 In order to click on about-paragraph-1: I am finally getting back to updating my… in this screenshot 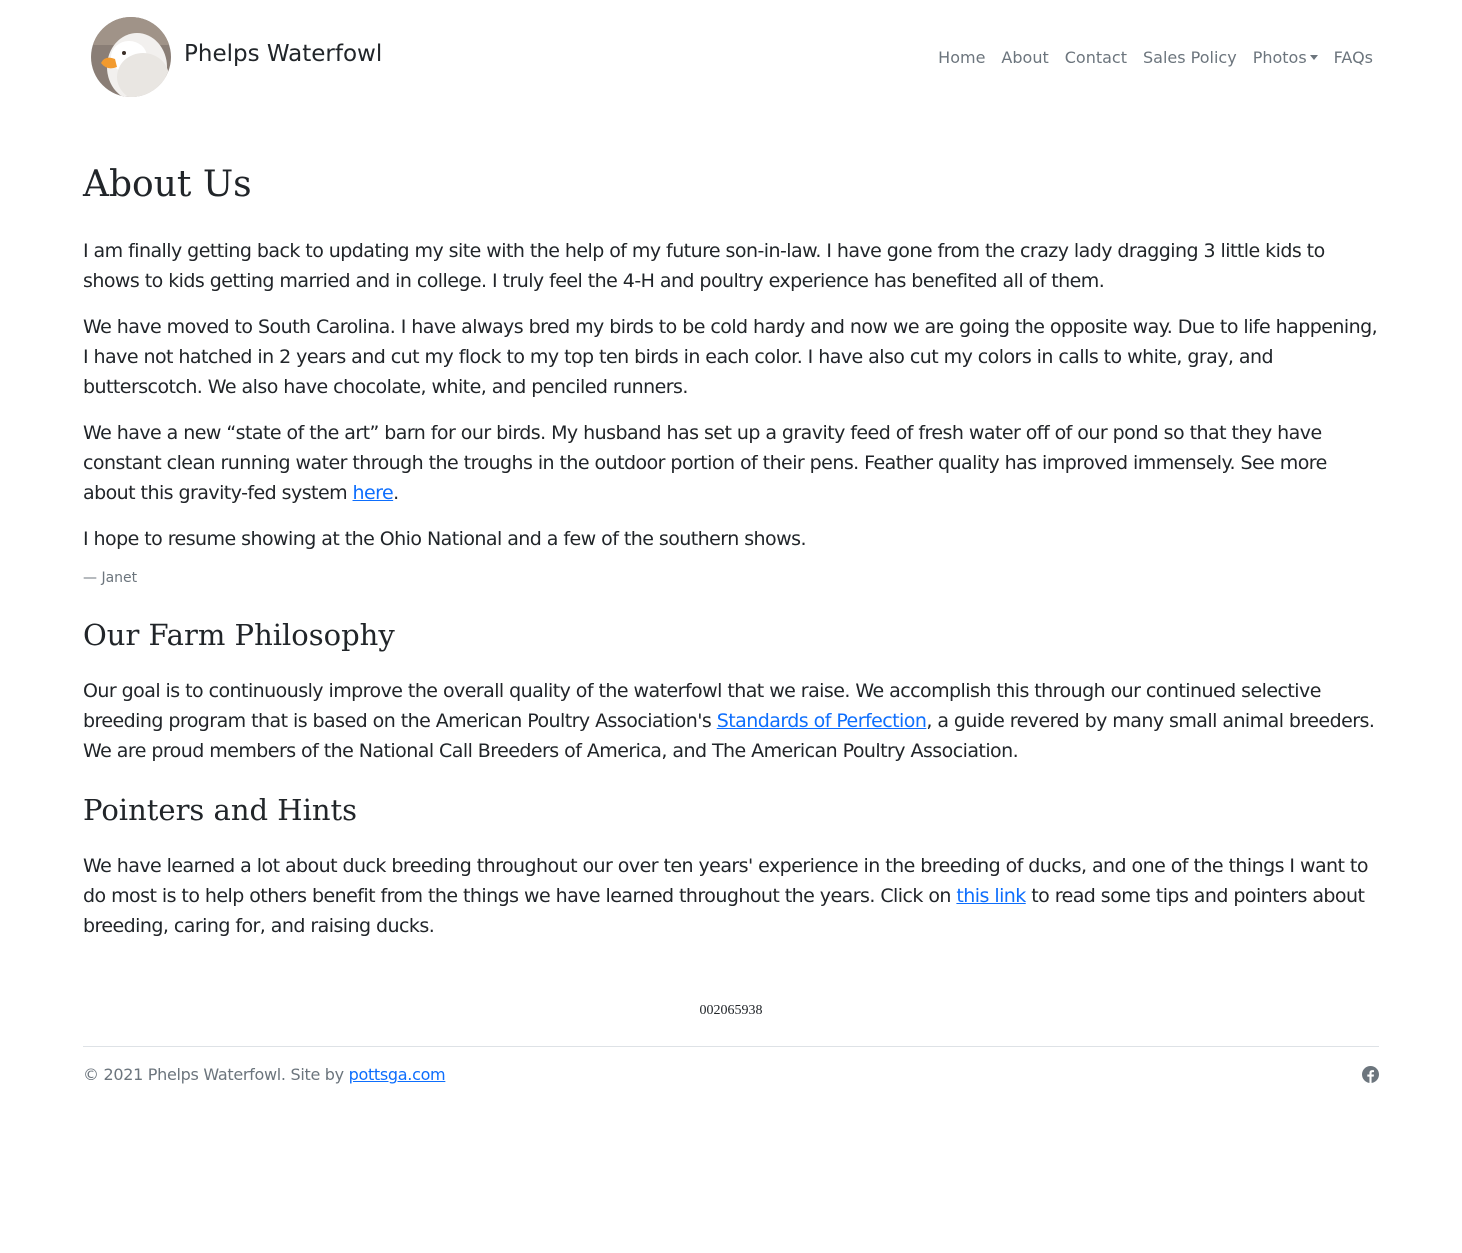, I will do `click(704, 266)`.